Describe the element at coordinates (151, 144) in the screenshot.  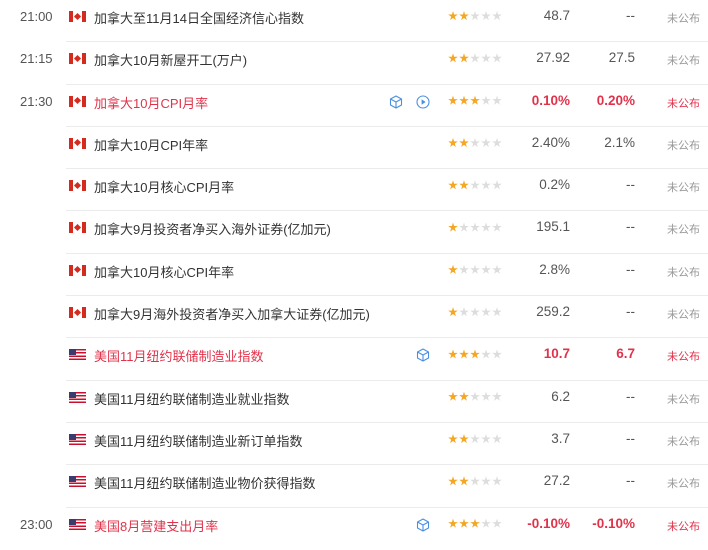
I see `event-title: 加拿大10月CPI年率` at that location.